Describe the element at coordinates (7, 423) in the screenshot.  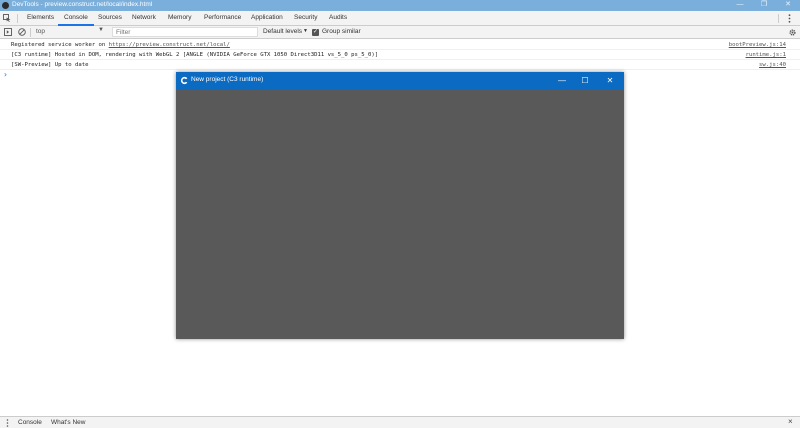
I see `drawer-menu-icon` at that location.